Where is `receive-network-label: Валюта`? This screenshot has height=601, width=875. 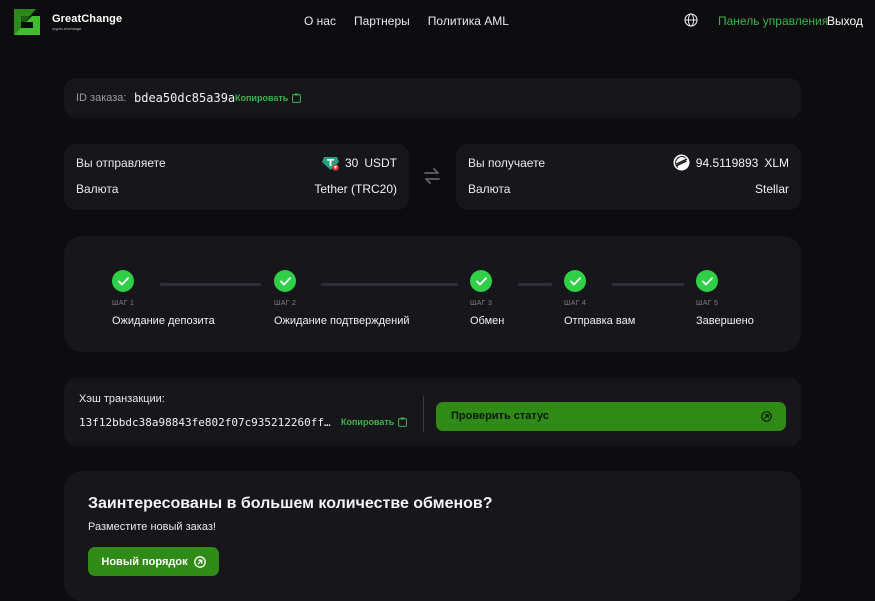 receive-network-label: Валюта is located at coordinates (489, 189).